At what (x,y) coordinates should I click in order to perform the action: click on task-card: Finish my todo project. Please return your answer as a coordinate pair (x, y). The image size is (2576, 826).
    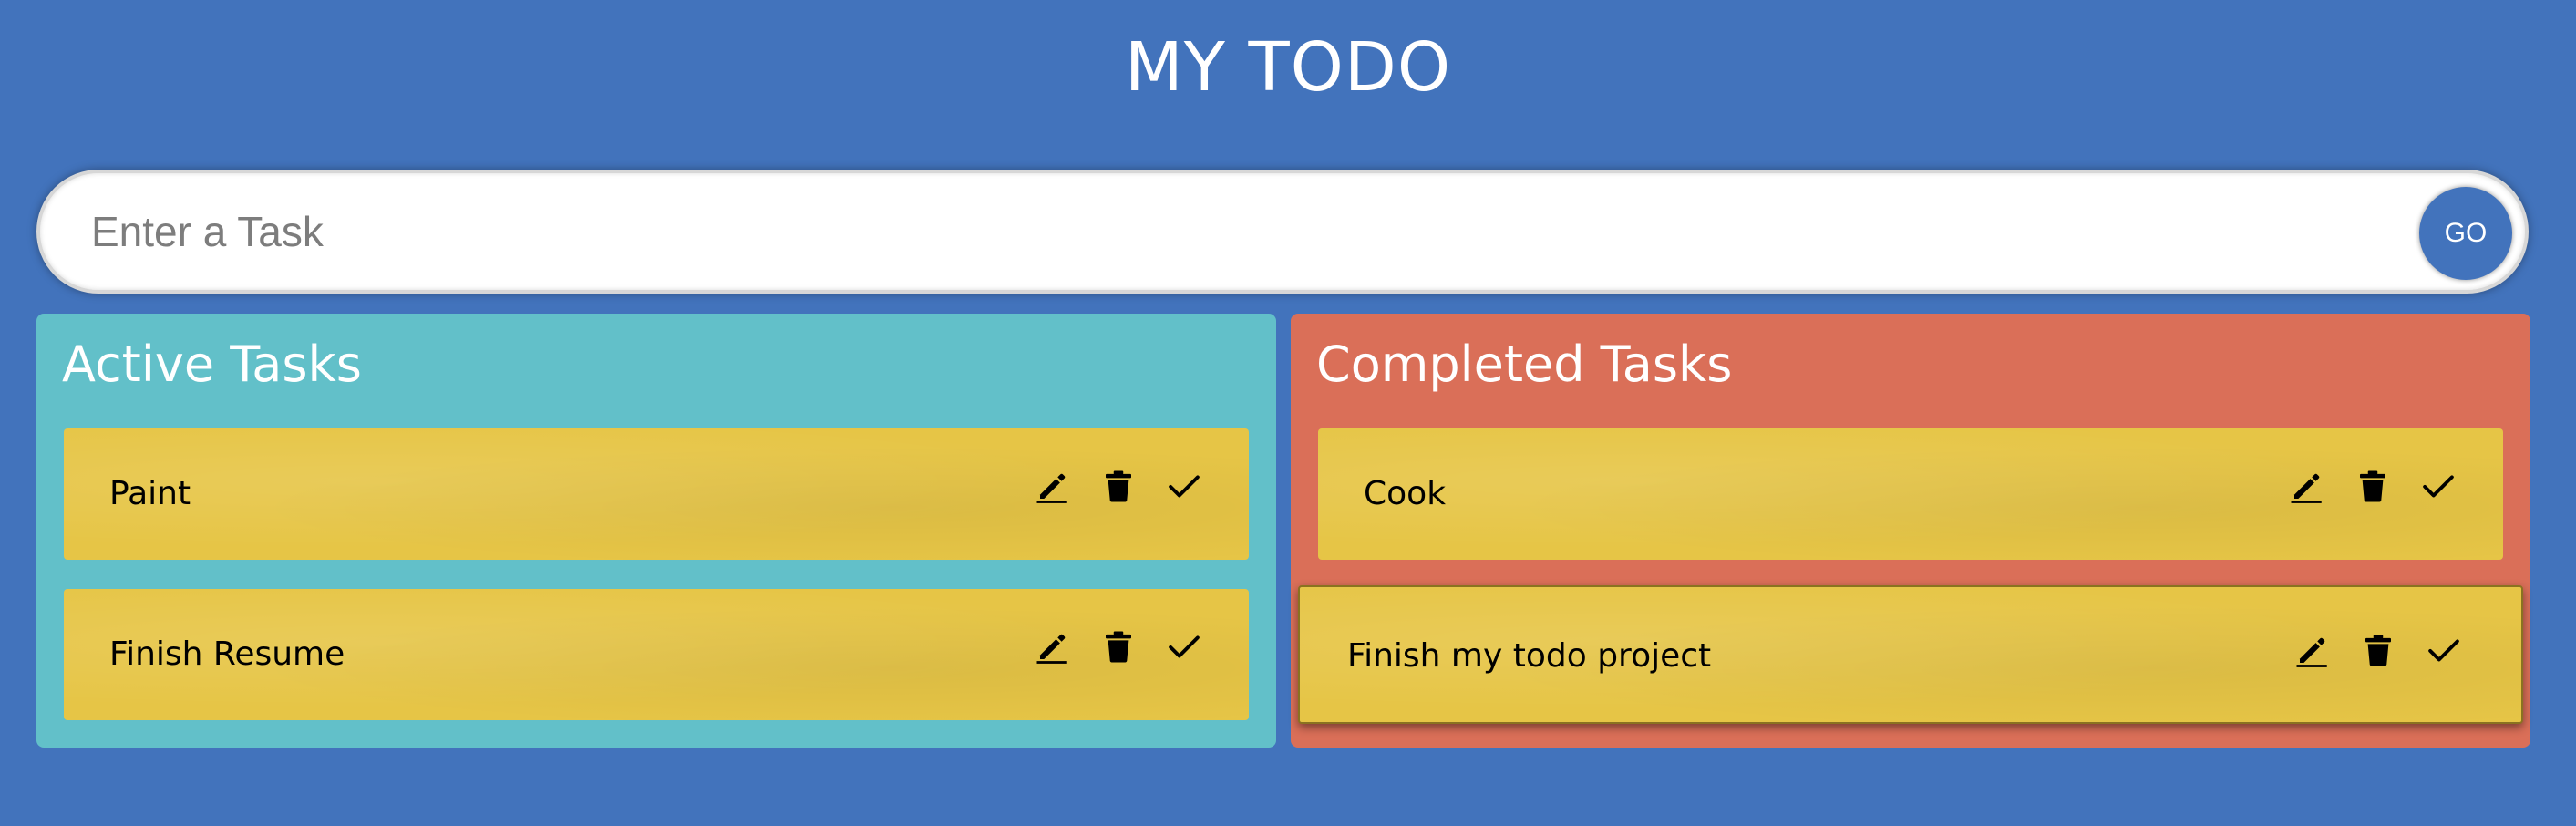
    Looking at the image, I should click on (1910, 654).